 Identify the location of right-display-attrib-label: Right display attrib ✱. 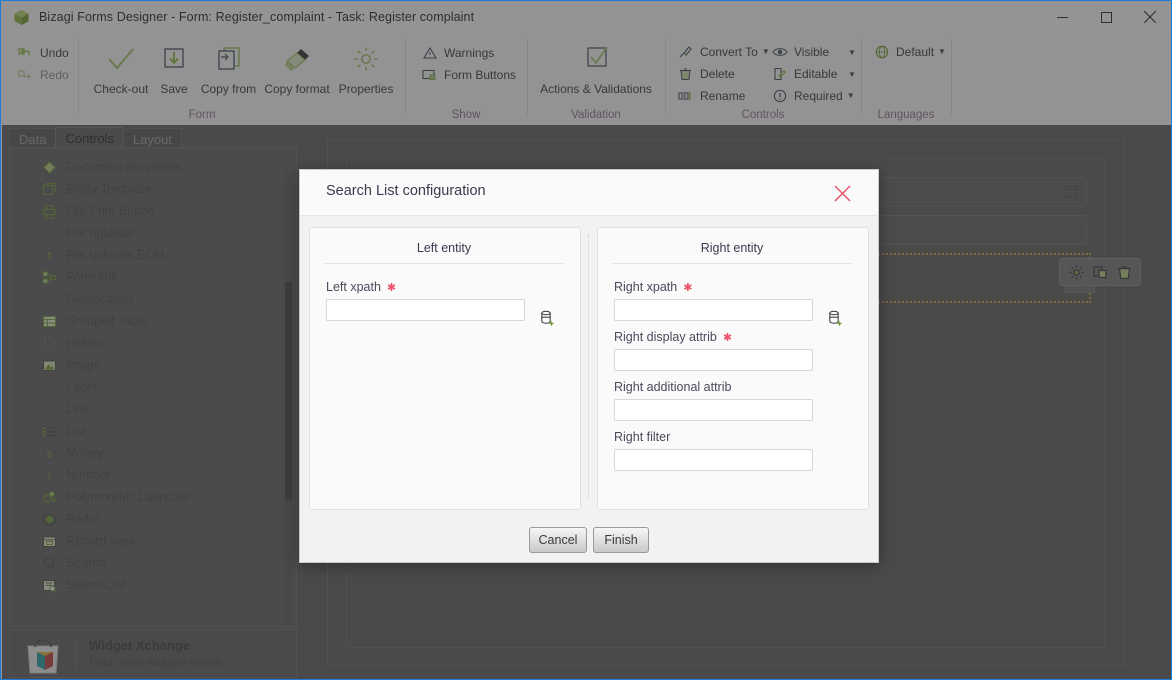
(673, 337).